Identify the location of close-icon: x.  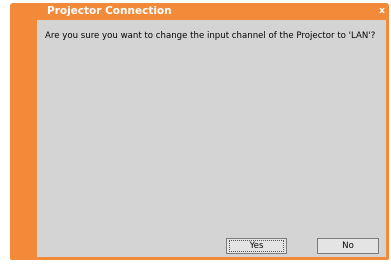
(382, 11).